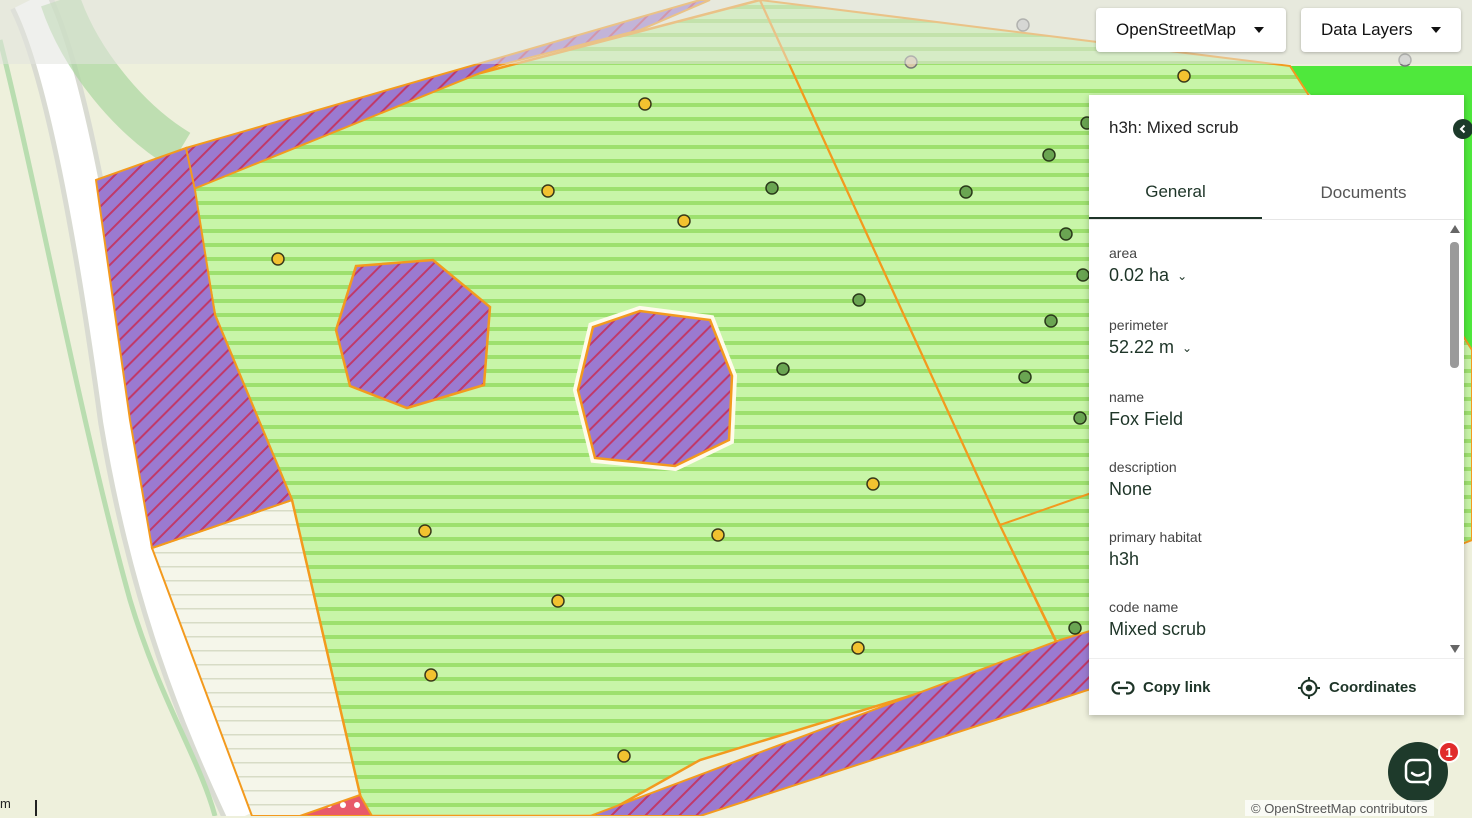  Describe the element at coordinates (1339, 808) in the screenshot. I see `map-attribution: © OpenStreetMap contributors` at that location.